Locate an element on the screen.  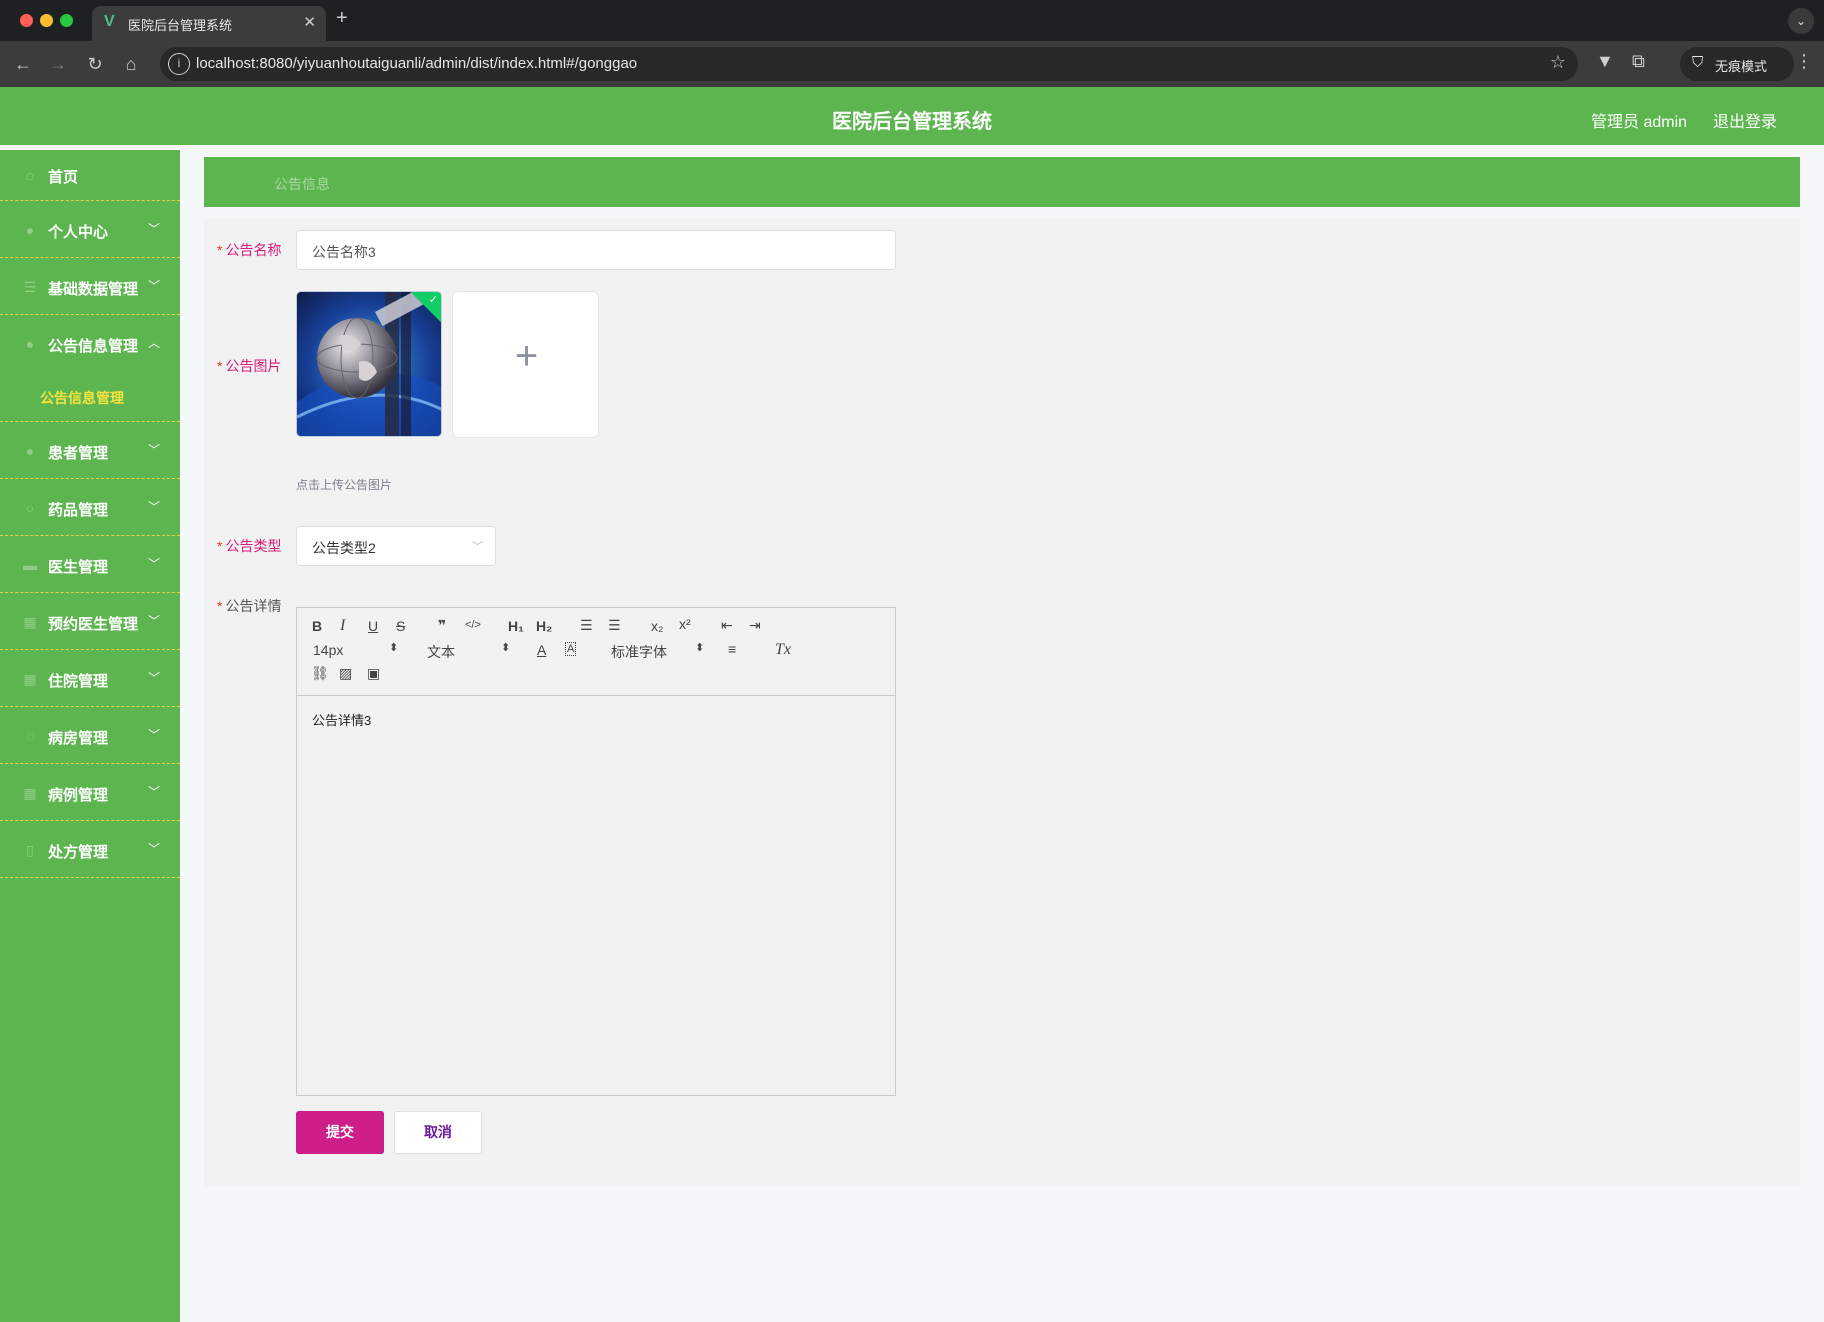
reload-icon: ↻ is located at coordinates (95, 64).